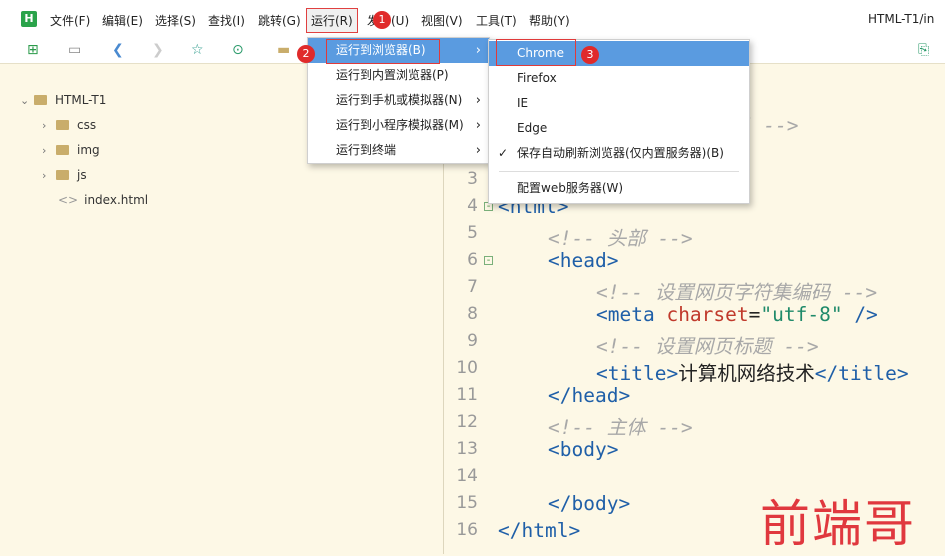  I want to click on project-name: HTML-T1, so click(81, 100).